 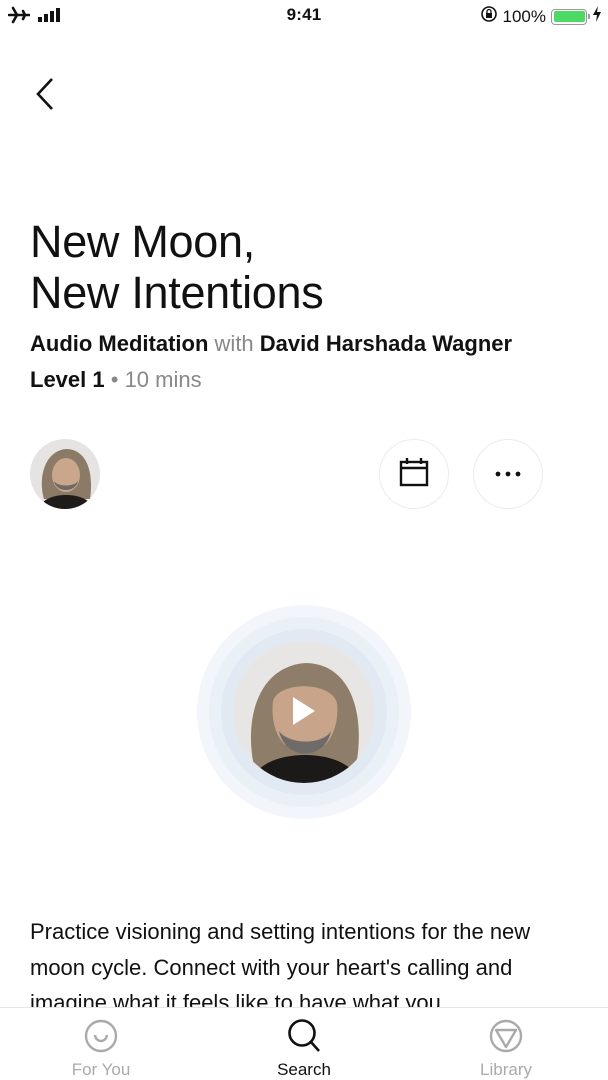 I want to click on back-button, so click(x=52, y=96).